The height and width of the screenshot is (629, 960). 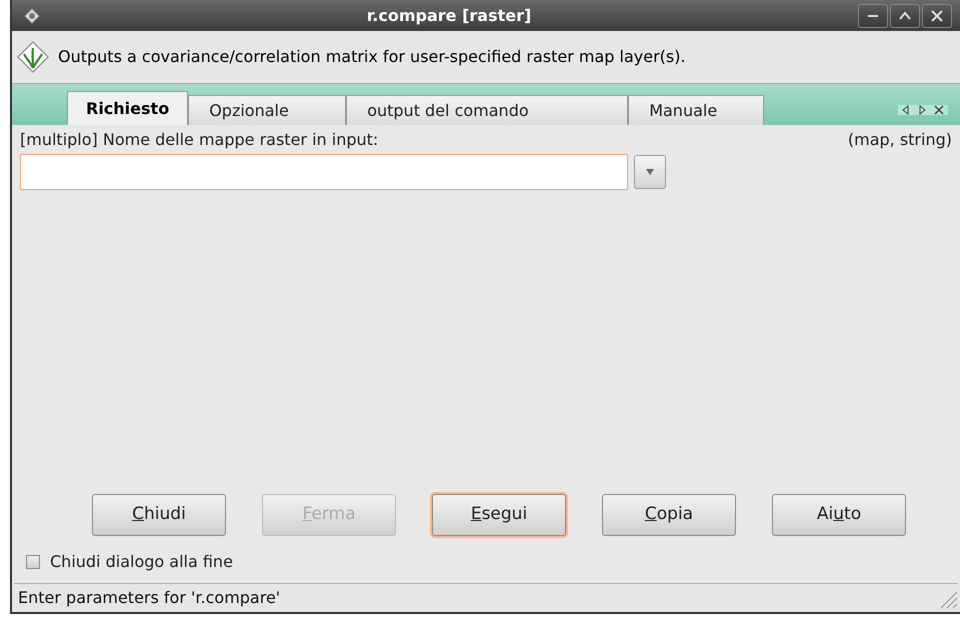 I want to click on caret-icon, so click(x=650, y=172).